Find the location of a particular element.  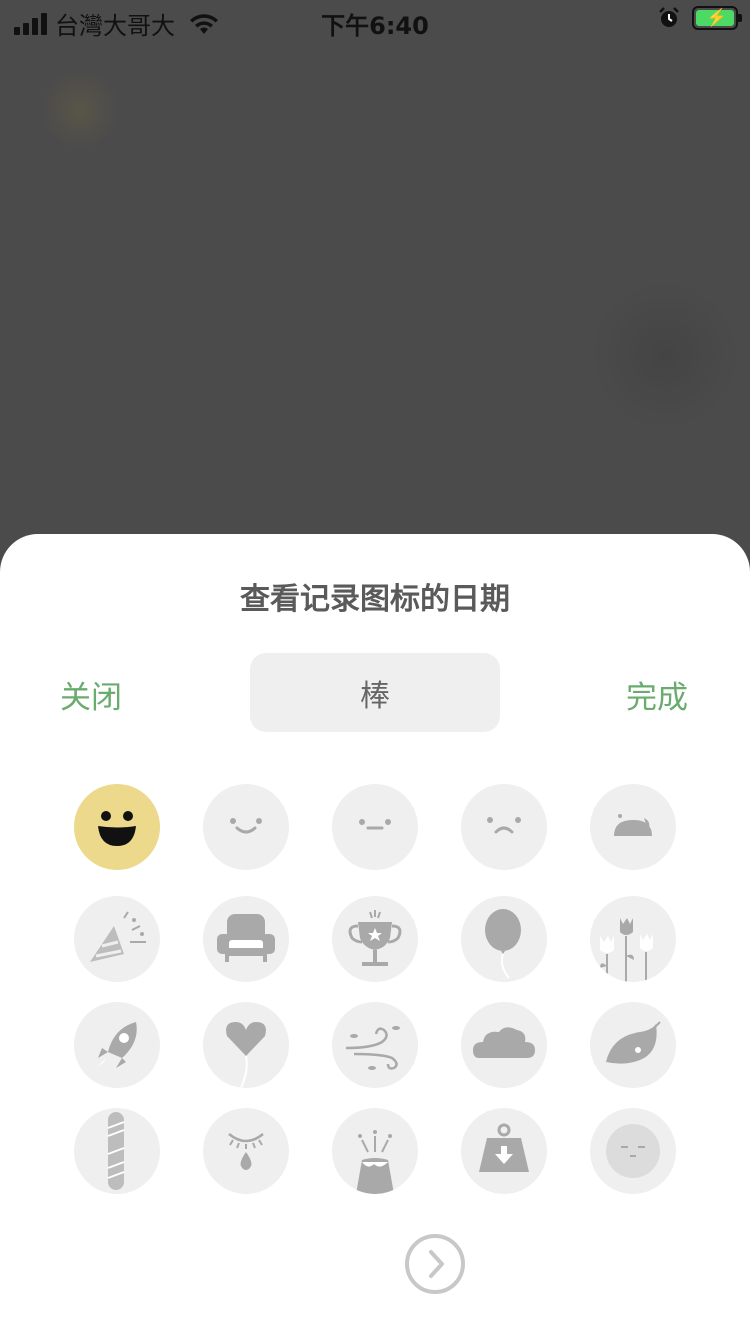

rocket-icon is located at coordinates (117, 1045).